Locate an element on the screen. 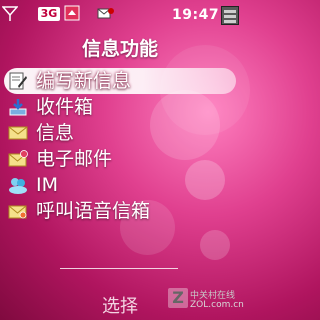 The image size is (320, 320). menu-item-label: 呼叫语音信箱 is located at coordinates (93, 211).